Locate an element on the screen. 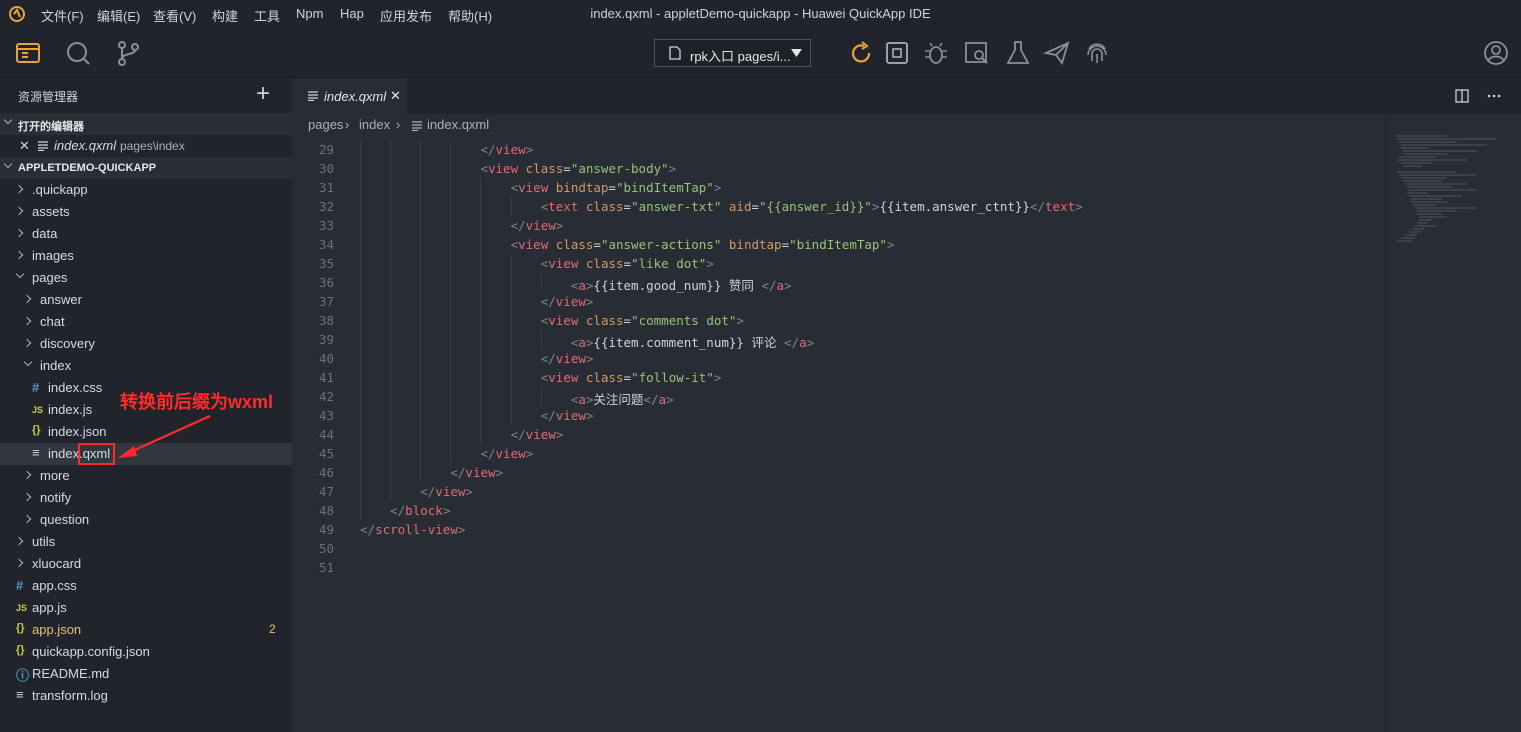 The height and width of the screenshot is (732, 1521). tree-item: chat is located at coordinates (146, 322).